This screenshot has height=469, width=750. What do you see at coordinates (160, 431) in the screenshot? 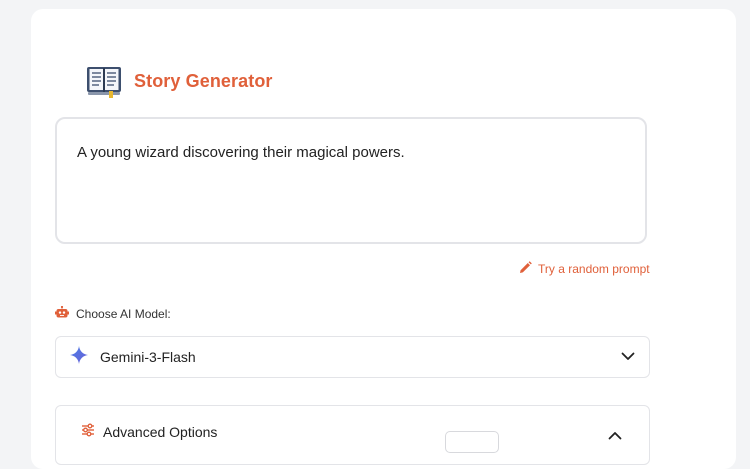
I see `advanced-options-label: Advanced Options` at bounding box center [160, 431].